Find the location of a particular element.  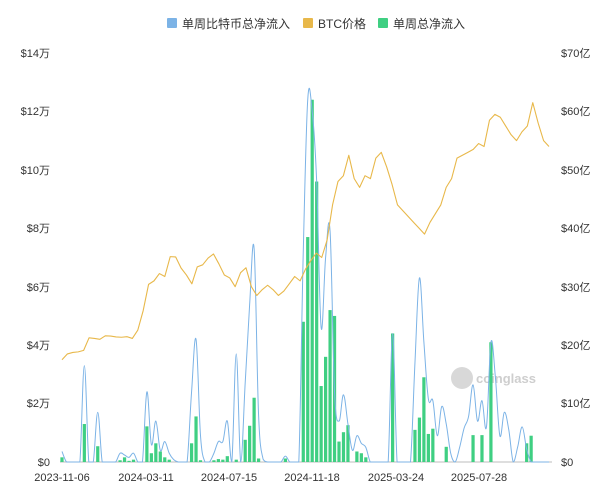

x-tick-label: 2024-07-15 is located at coordinates (229, 478).